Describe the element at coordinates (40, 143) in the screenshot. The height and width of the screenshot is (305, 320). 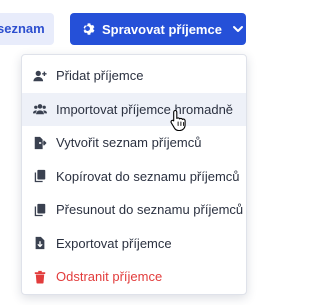
I see `file-export-icon` at that location.